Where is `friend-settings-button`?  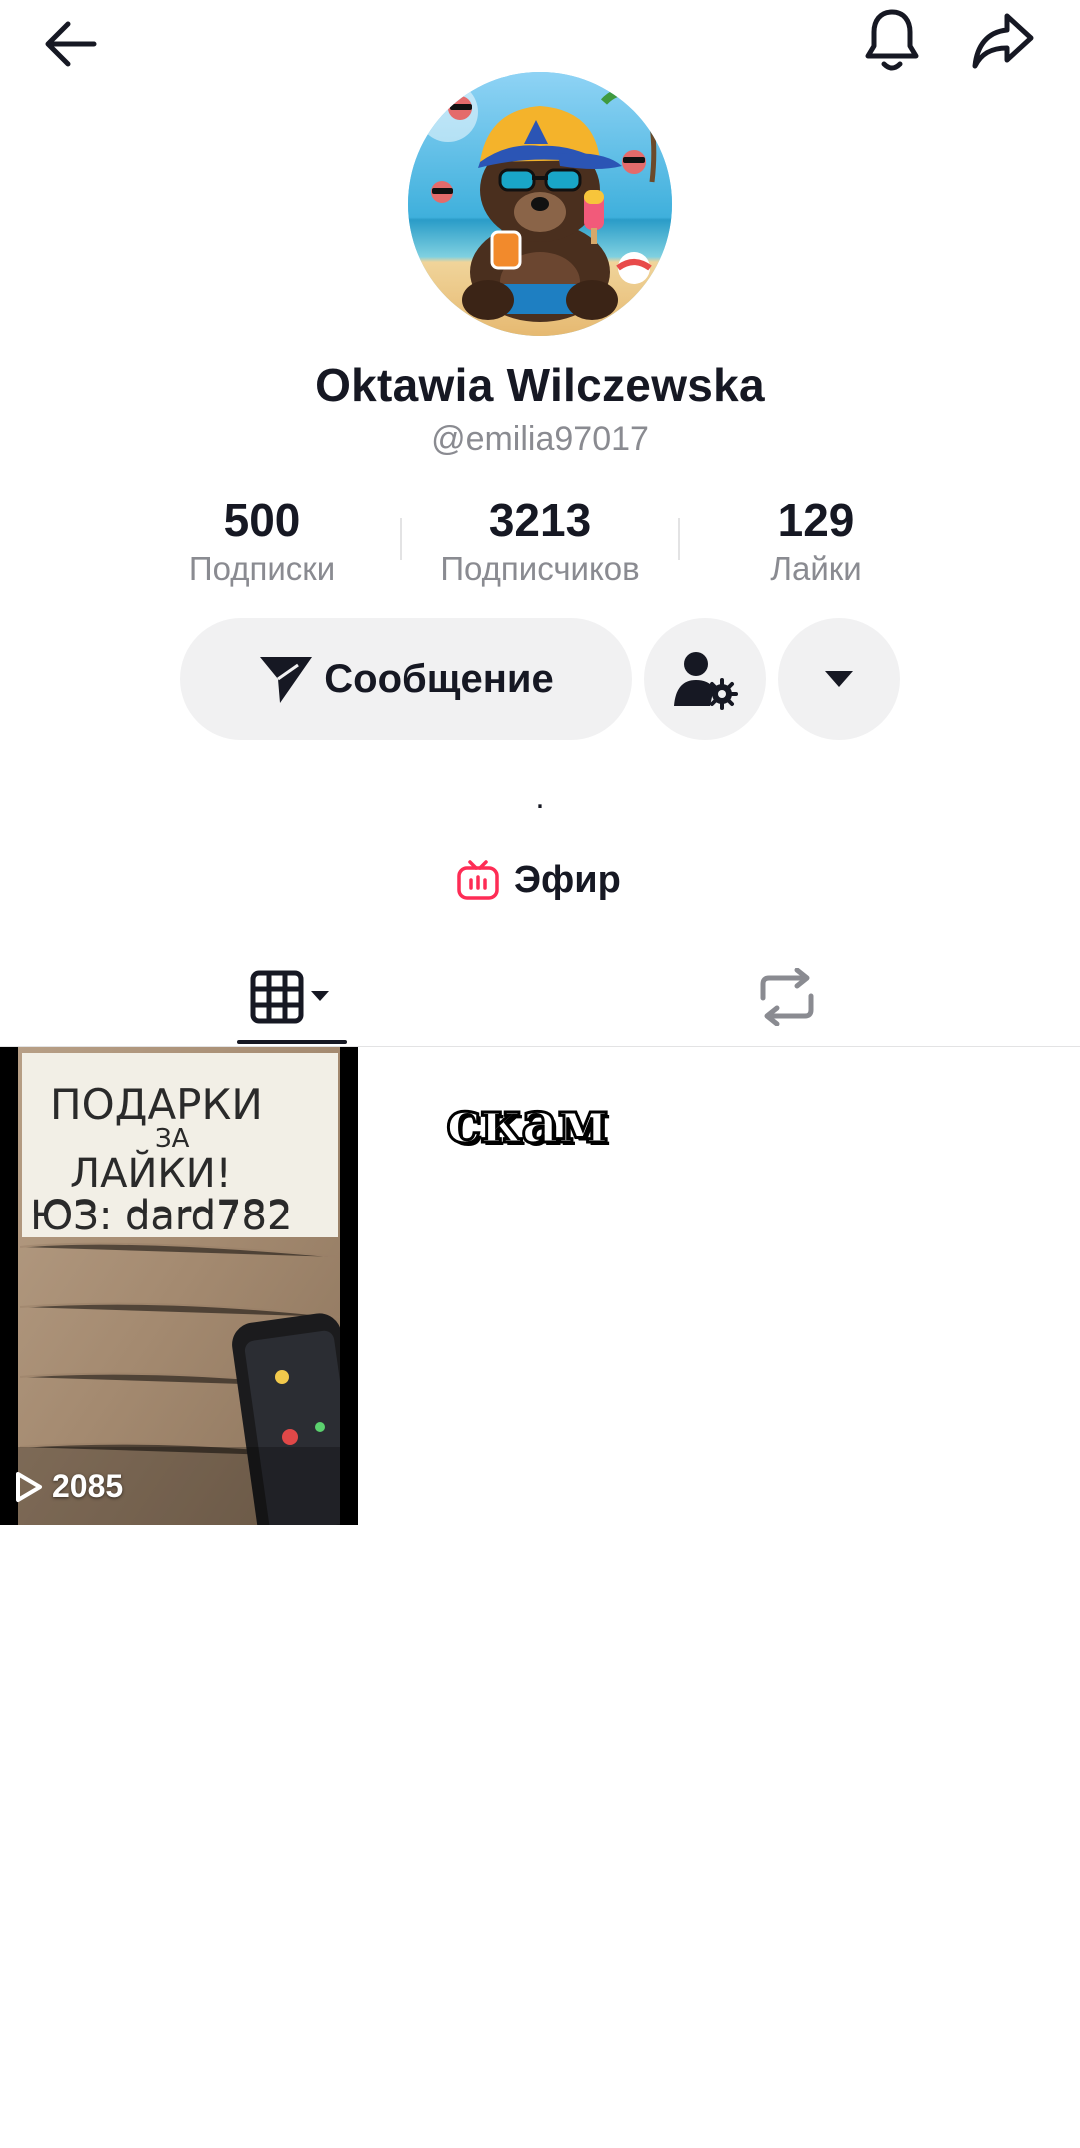
friend-settings-button is located at coordinates (705, 679).